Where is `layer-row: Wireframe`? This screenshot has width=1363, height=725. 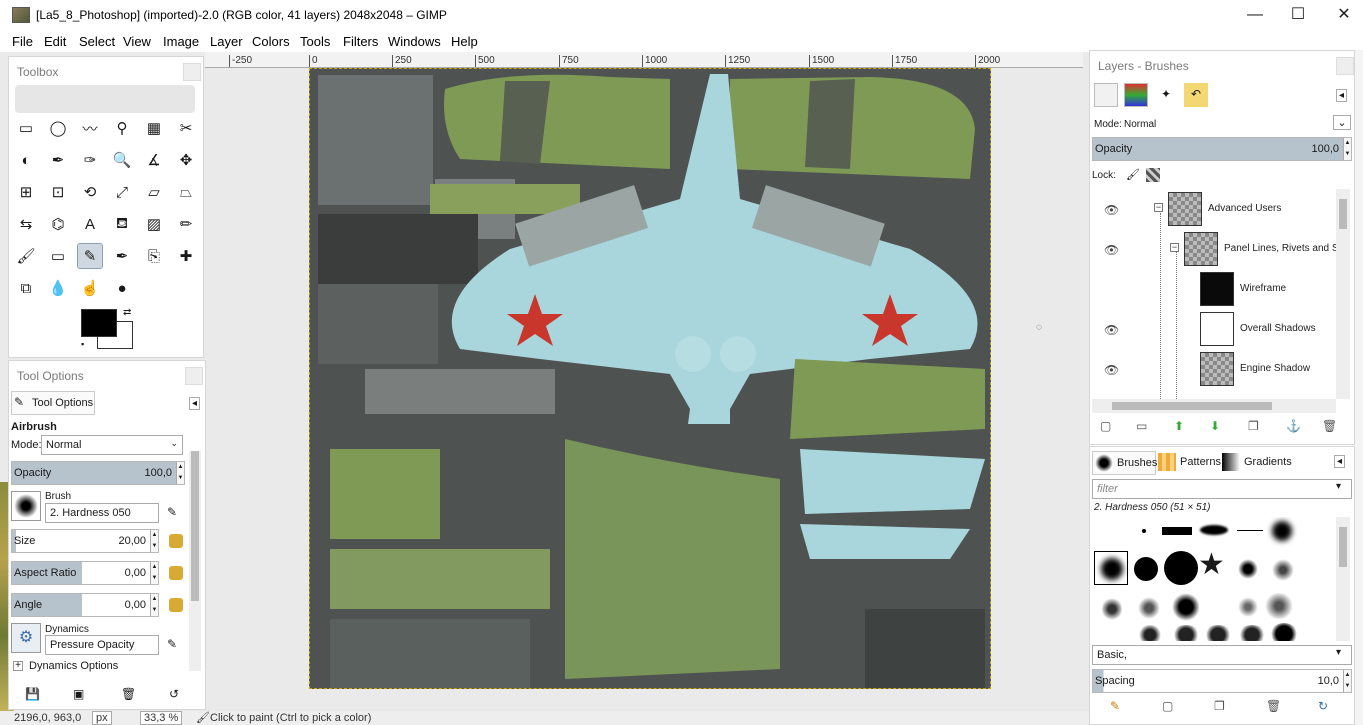
layer-row: Wireframe is located at coordinates (1212, 289).